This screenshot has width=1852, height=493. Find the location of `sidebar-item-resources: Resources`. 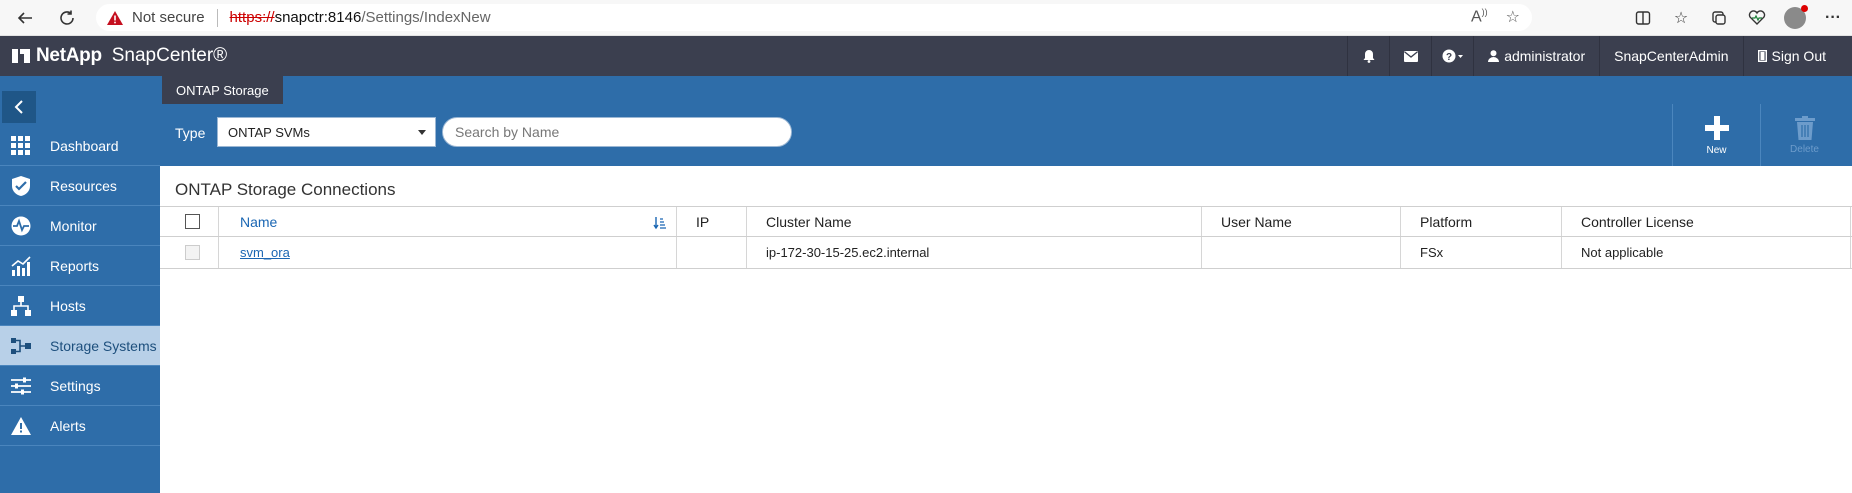

sidebar-item-resources: Resources is located at coordinates (80, 186).